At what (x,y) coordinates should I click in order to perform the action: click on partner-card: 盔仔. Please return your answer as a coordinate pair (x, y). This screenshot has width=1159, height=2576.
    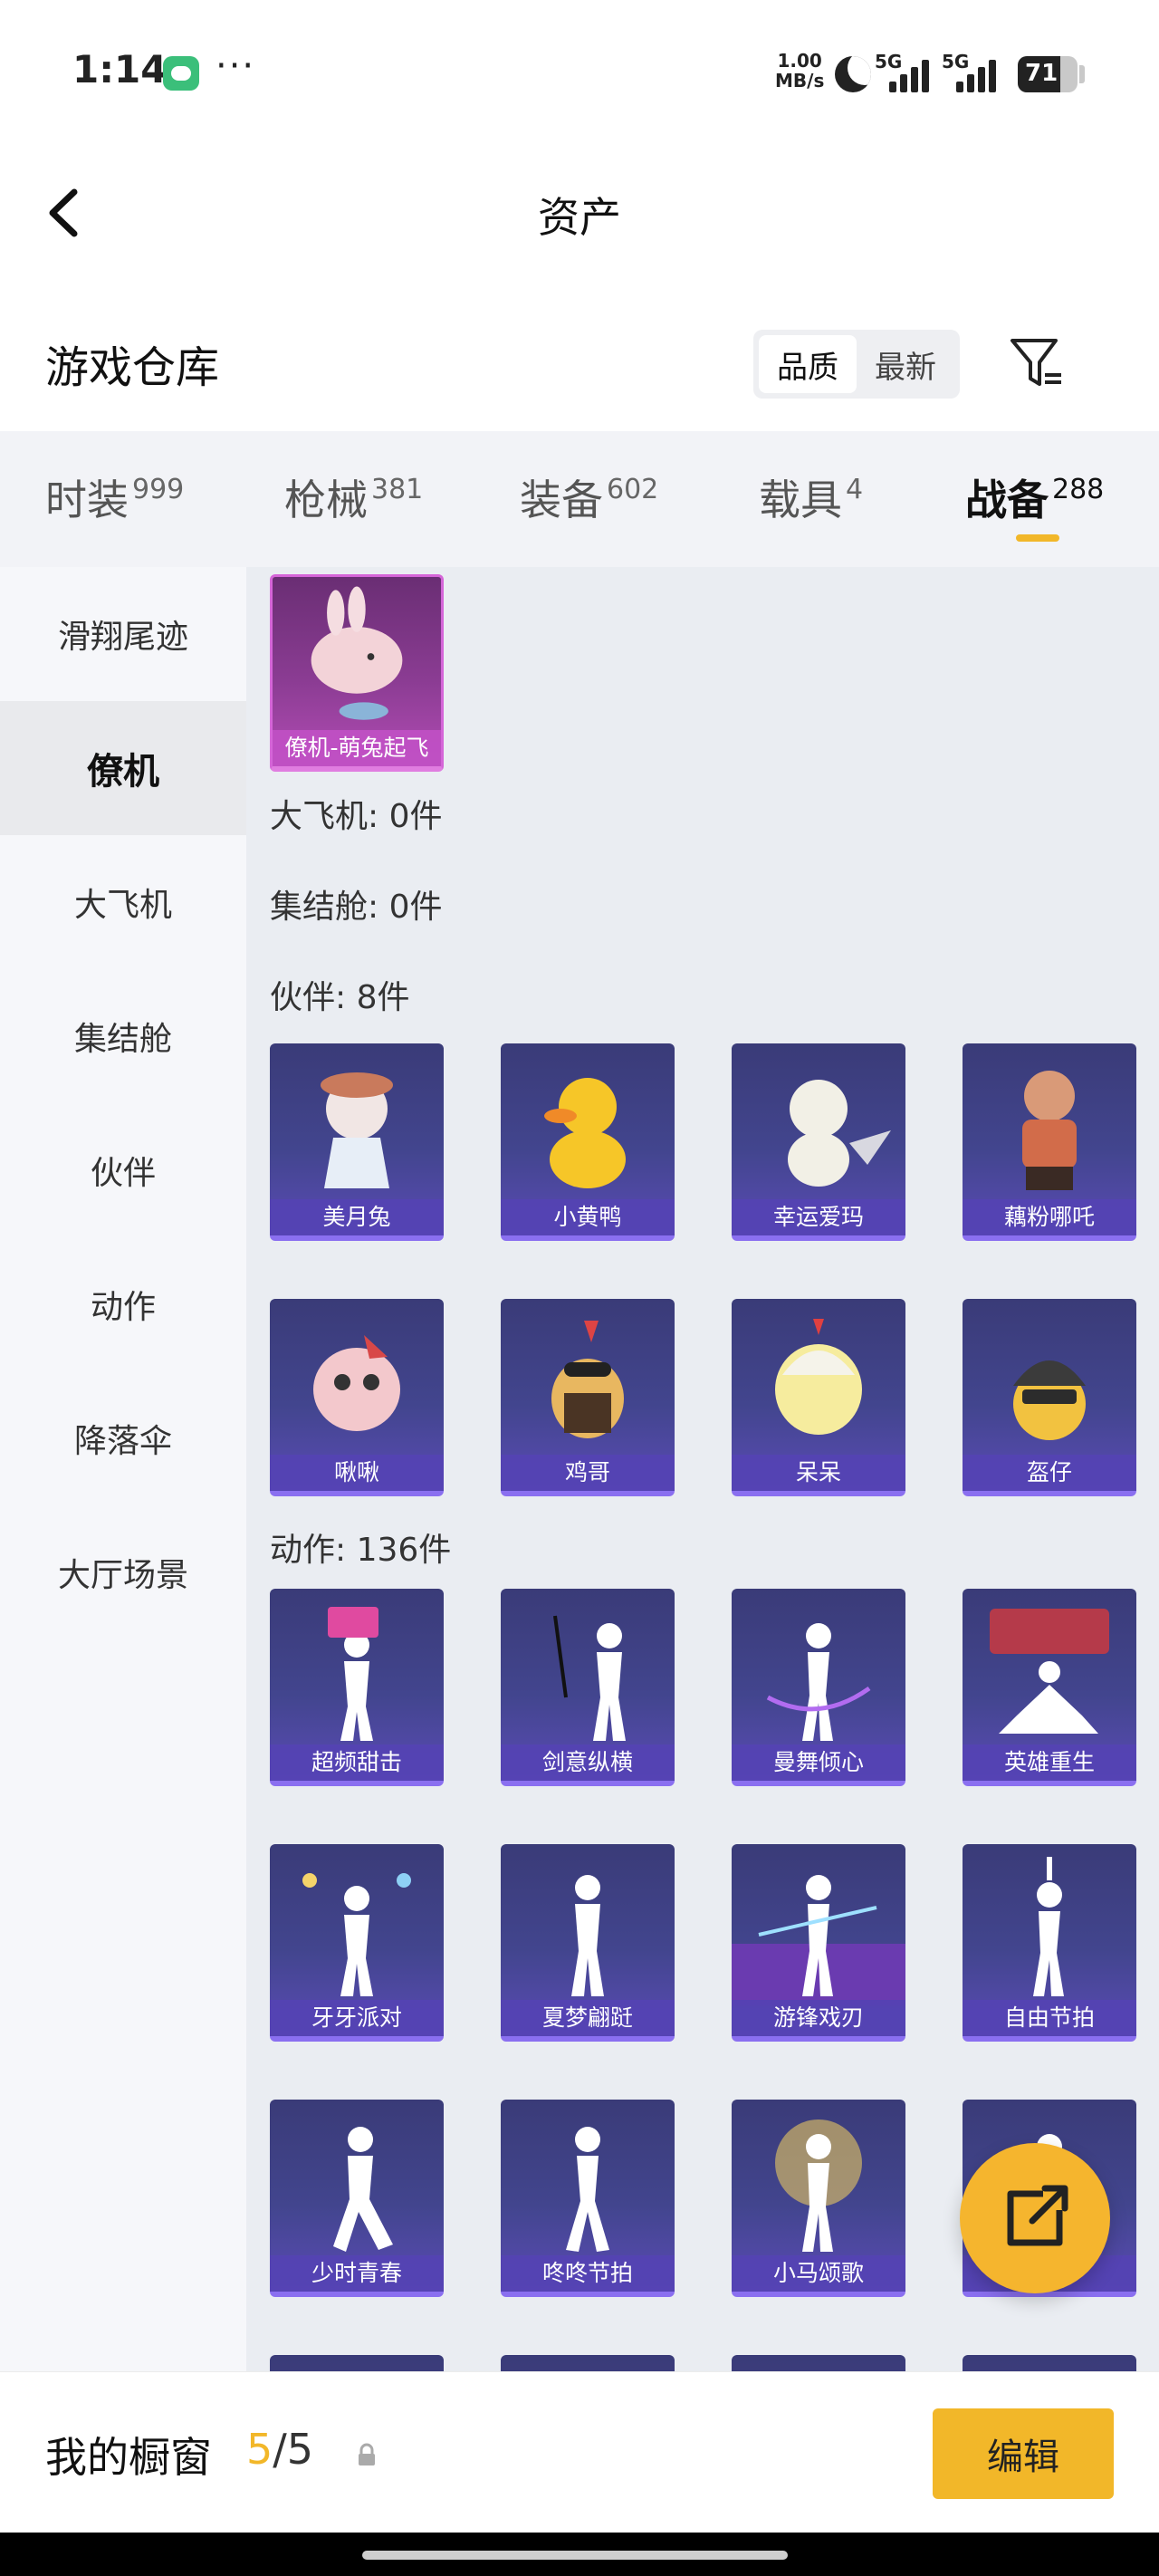
    Looking at the image, I should click on (1049, 1397).